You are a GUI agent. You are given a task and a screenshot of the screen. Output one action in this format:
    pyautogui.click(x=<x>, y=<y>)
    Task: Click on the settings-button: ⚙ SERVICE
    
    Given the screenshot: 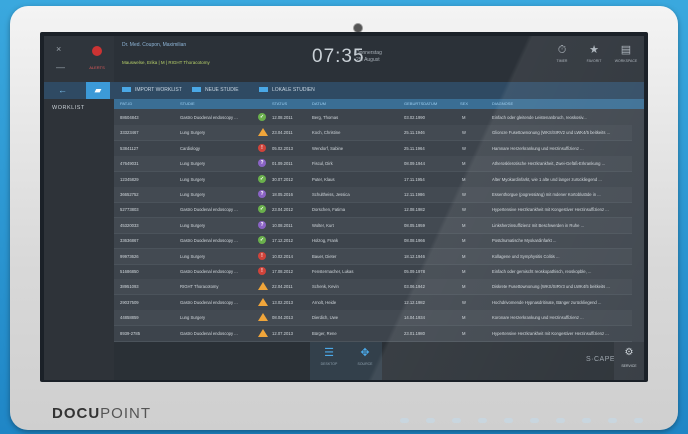 What is the action you would take?
    pyautogui.click(x=629, y=361)
    